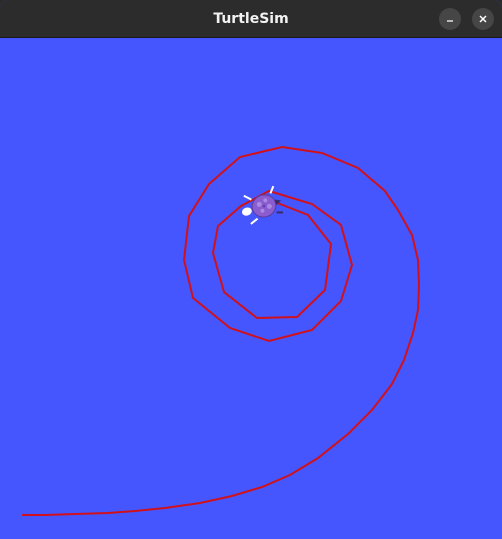 The width and height of the screenshot is (502, 539). I want to click on window-title: TurtleSim, so click(251, 19).